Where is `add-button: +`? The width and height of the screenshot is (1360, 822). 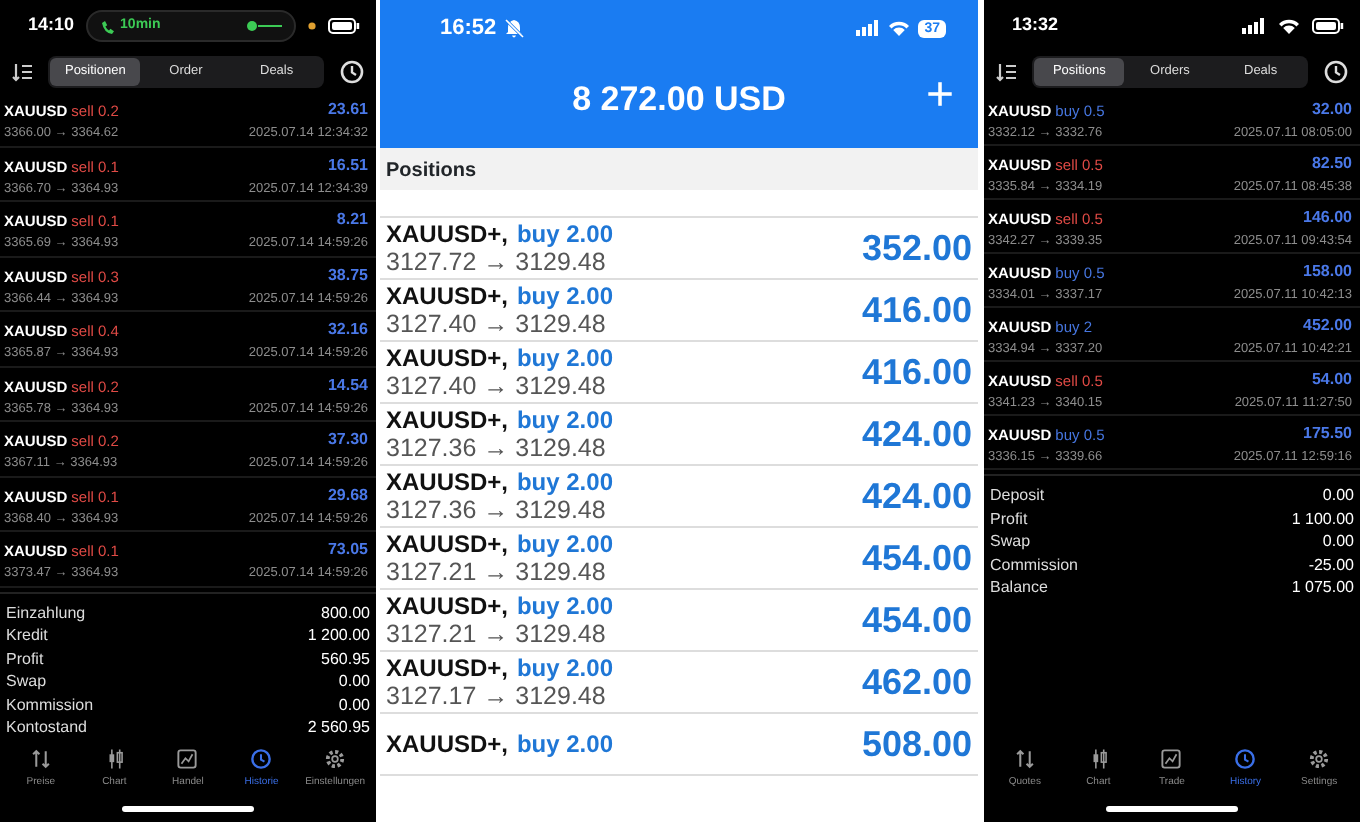 add-button: + is located at coordinates (939, 96).